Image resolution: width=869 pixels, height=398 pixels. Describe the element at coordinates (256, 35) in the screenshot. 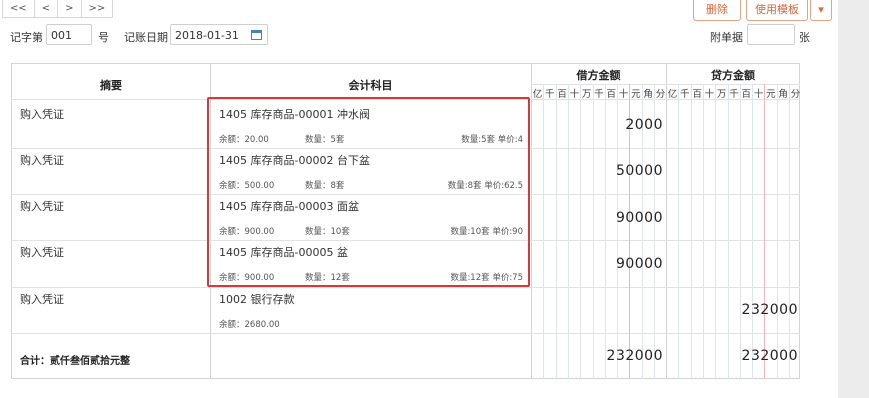

I see `calendar-icon` at that location.